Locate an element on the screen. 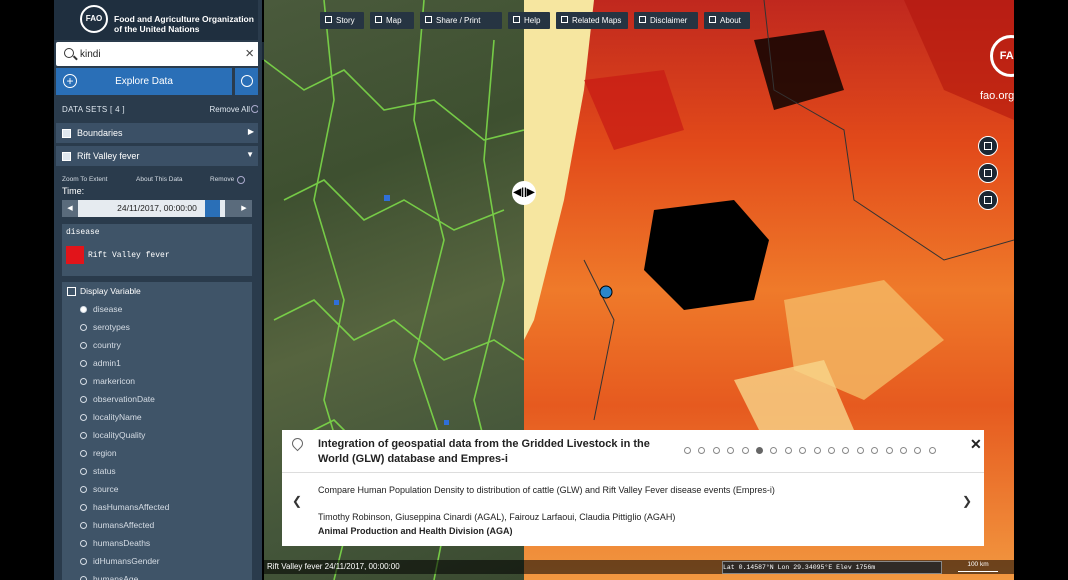 The width and height of the screenshot is (1068, 580). chevron-down-icon: ▼ is located at coordinates (250, 154).